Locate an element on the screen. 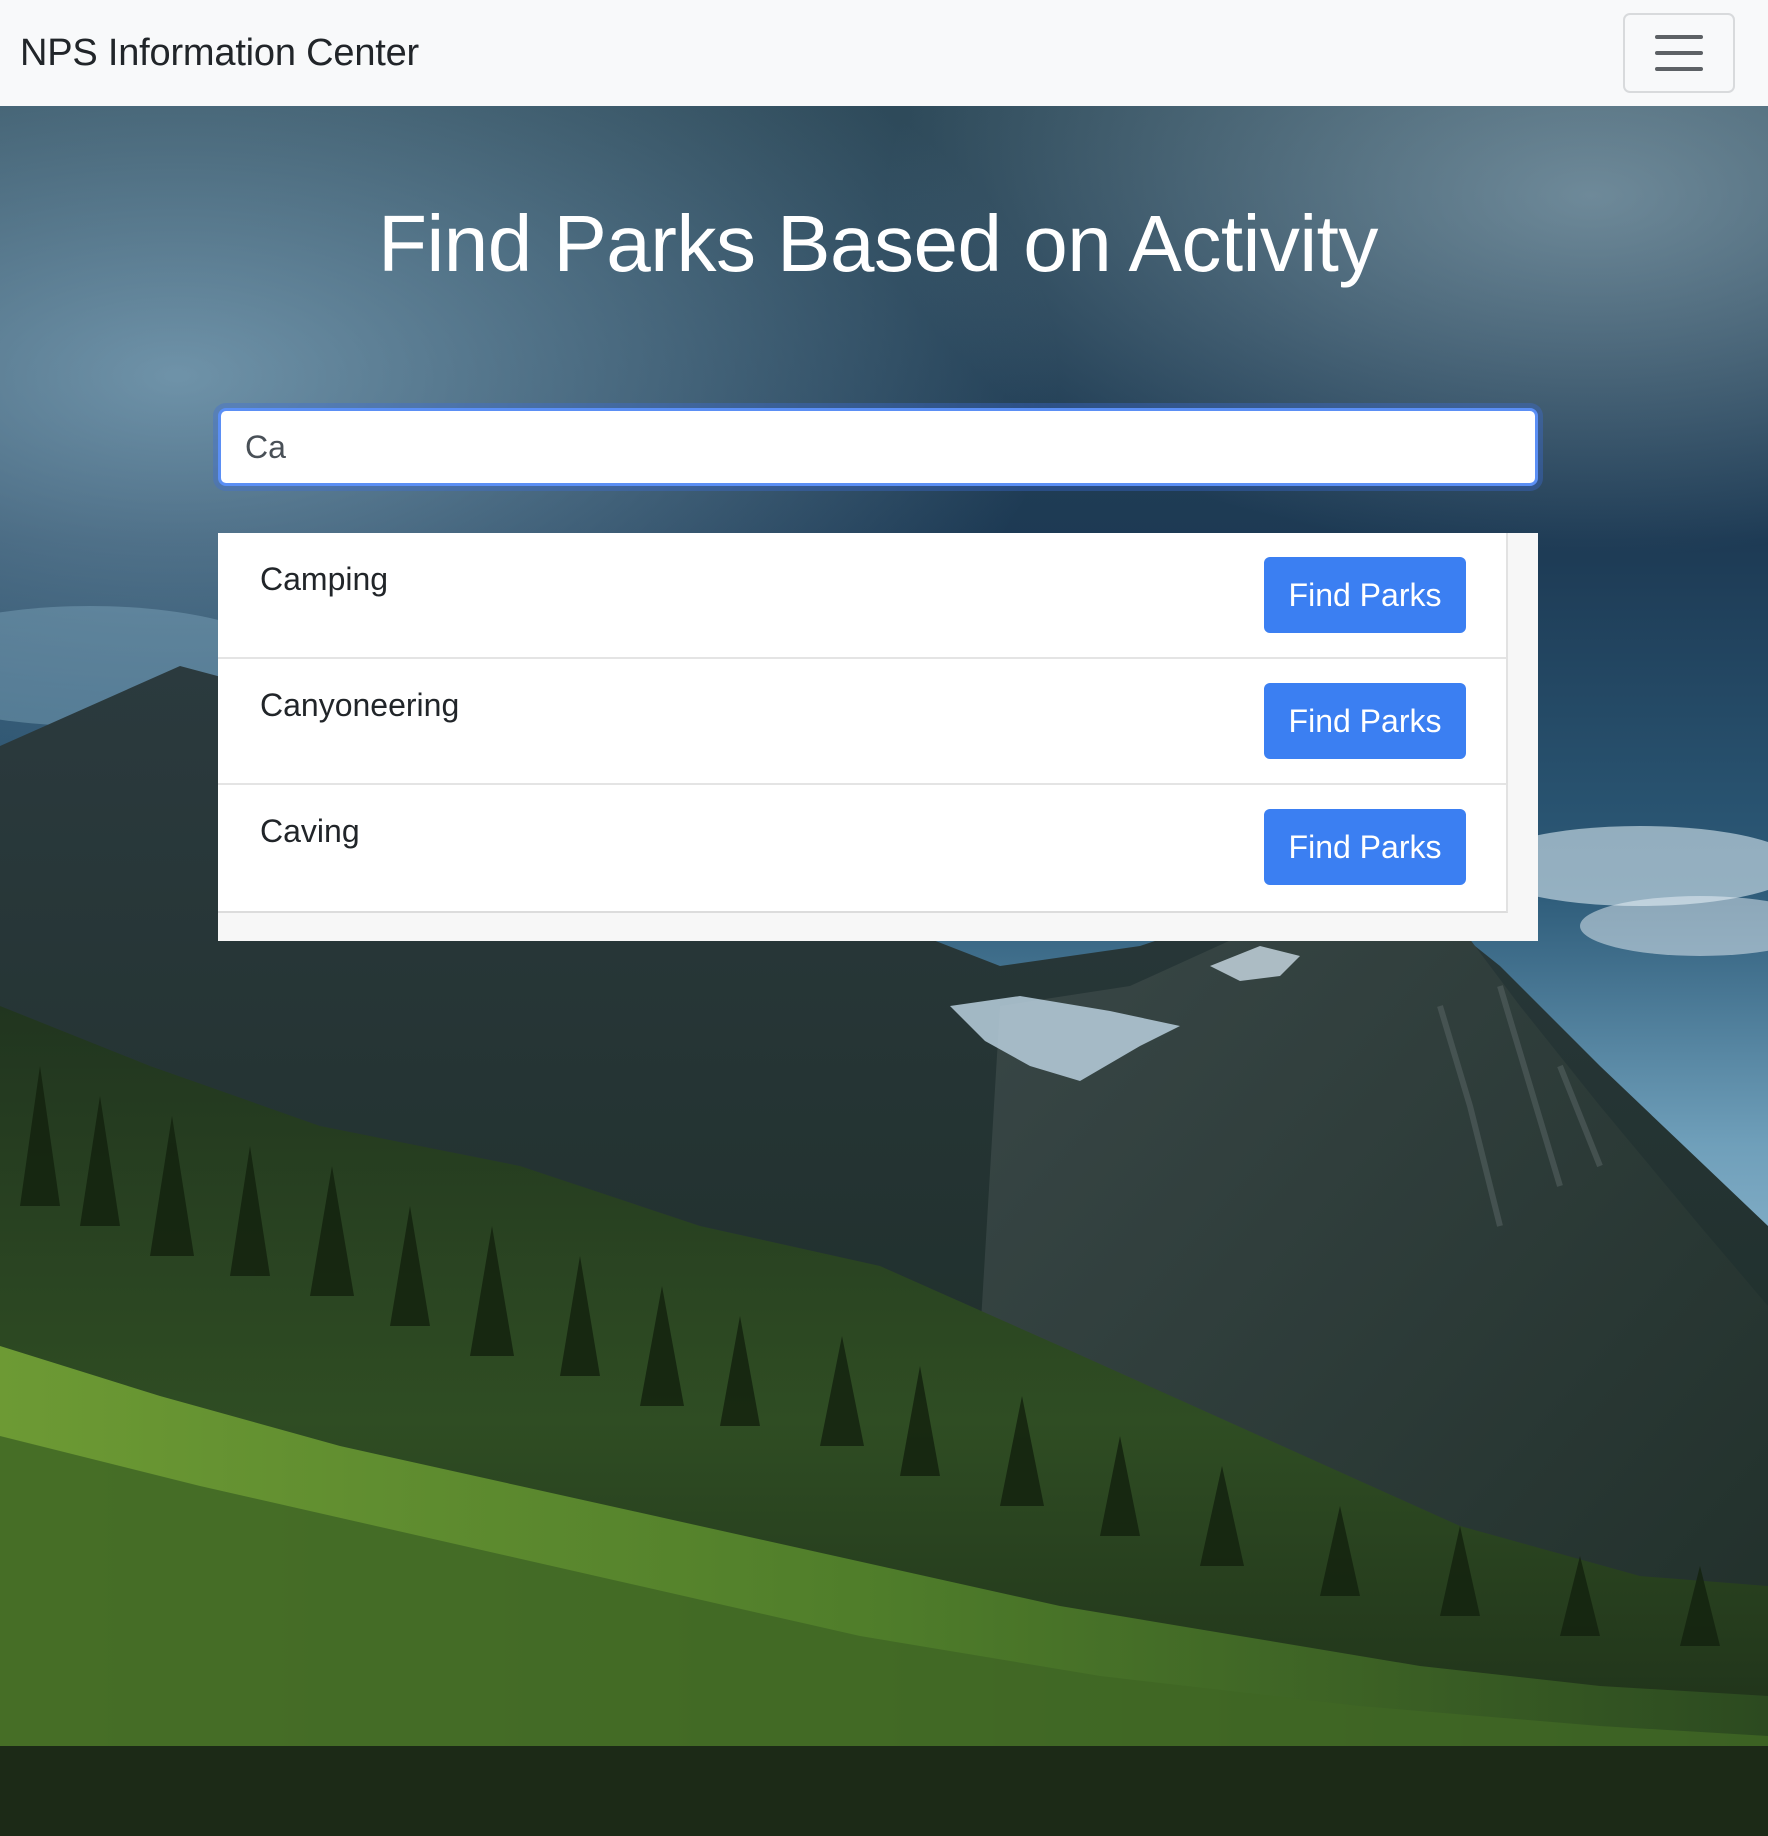  list-item: Camping Find Parks is located at coordinates (862, 596).